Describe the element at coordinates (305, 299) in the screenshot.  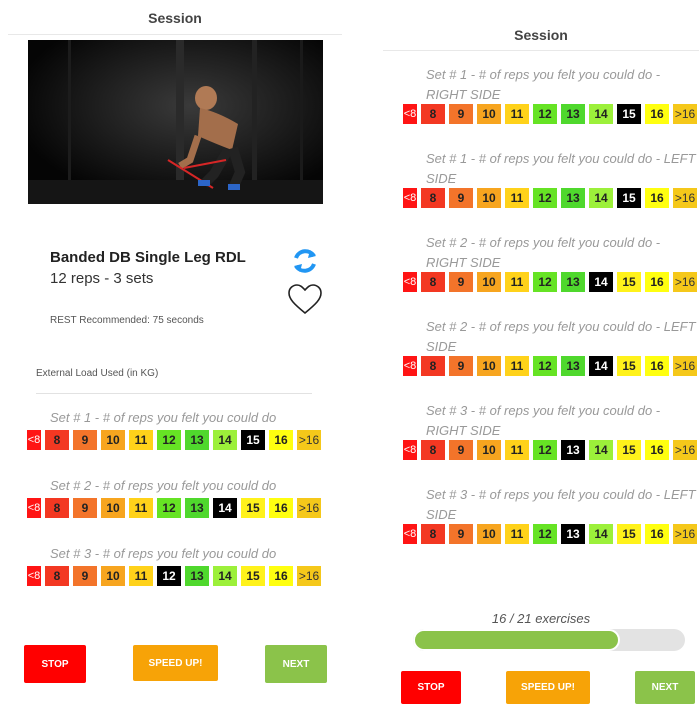
I see `heart-icon` at that location.